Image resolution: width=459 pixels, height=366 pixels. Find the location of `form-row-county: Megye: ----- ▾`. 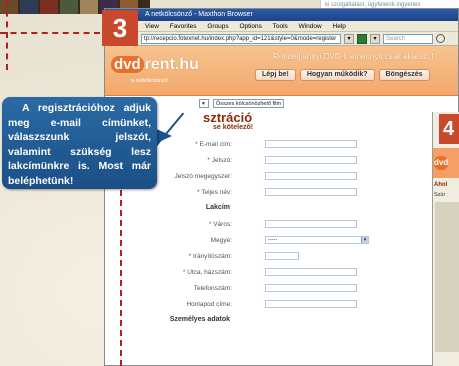

form-row-county: Megye: ----- ▾ is located at coordinates (296, 243).